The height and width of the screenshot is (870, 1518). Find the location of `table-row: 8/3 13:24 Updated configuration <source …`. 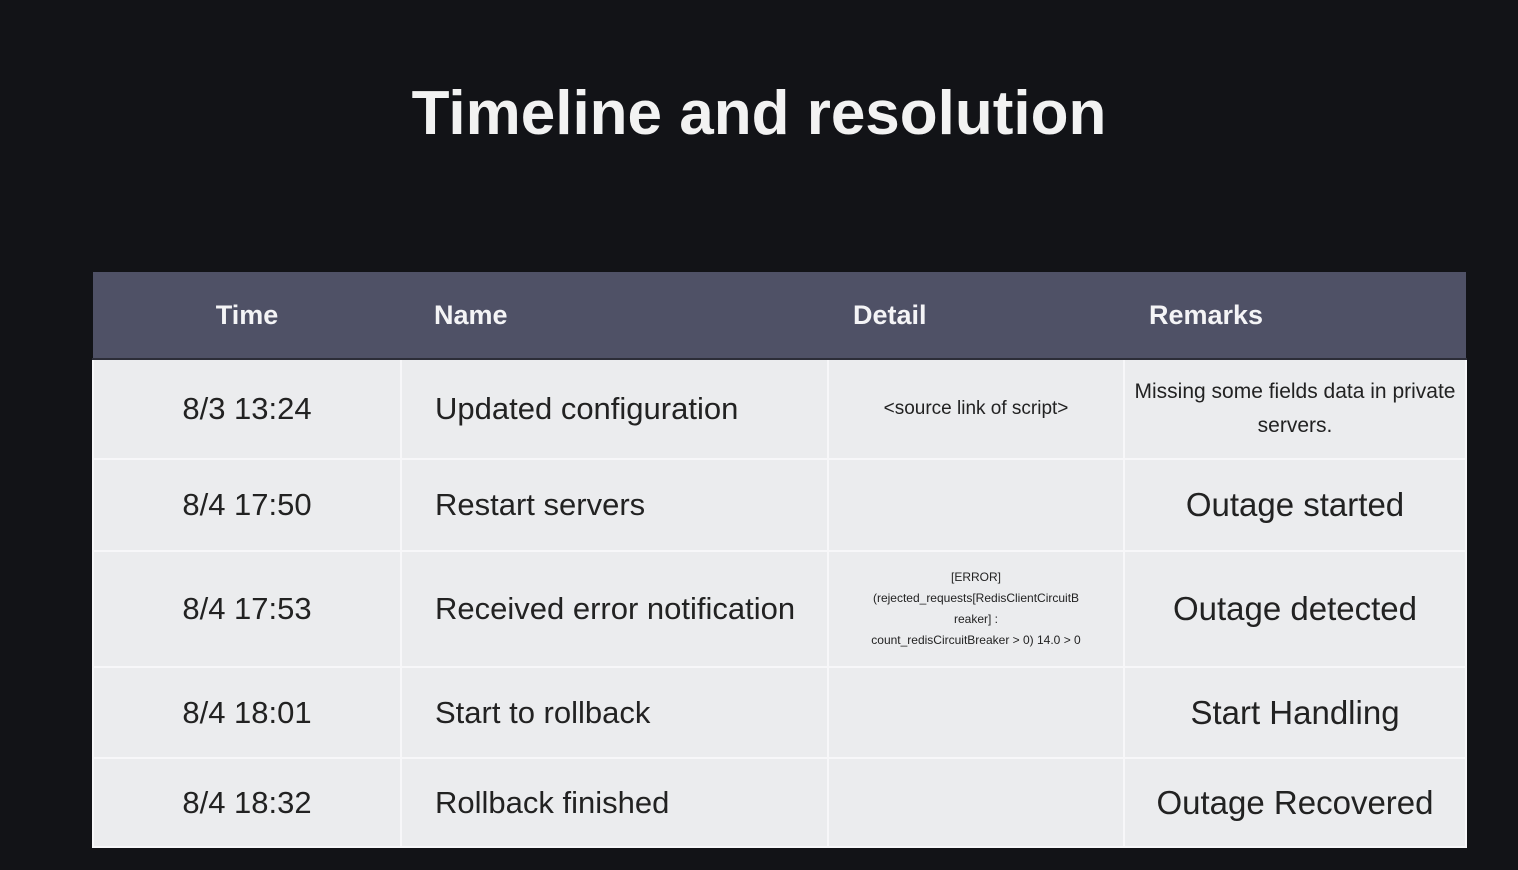

table-row: 8/3 13:24 Updated configuration <source … is located at coordinates (779, 409).